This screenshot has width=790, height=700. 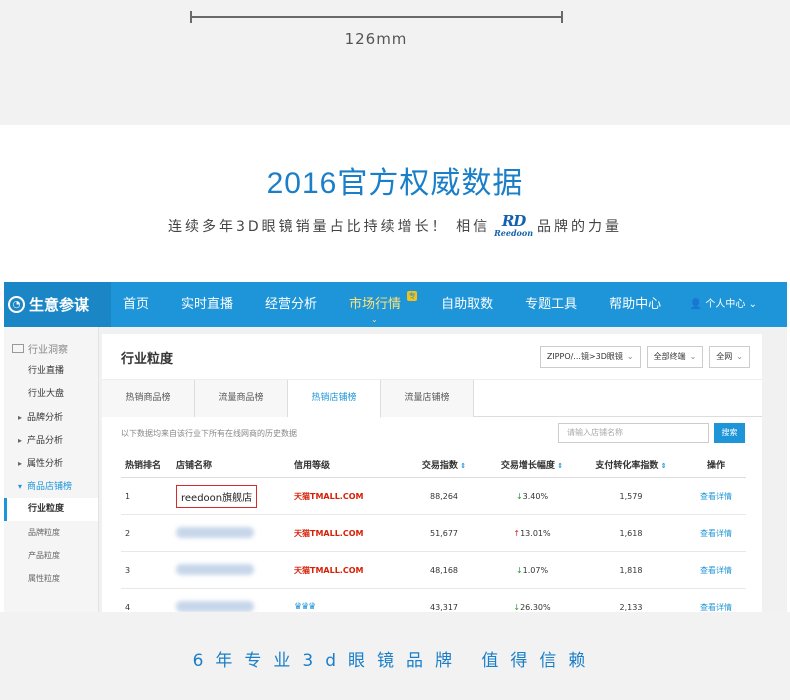 I want to click on nav-item: 经营分析, so click(x=287, y=304).